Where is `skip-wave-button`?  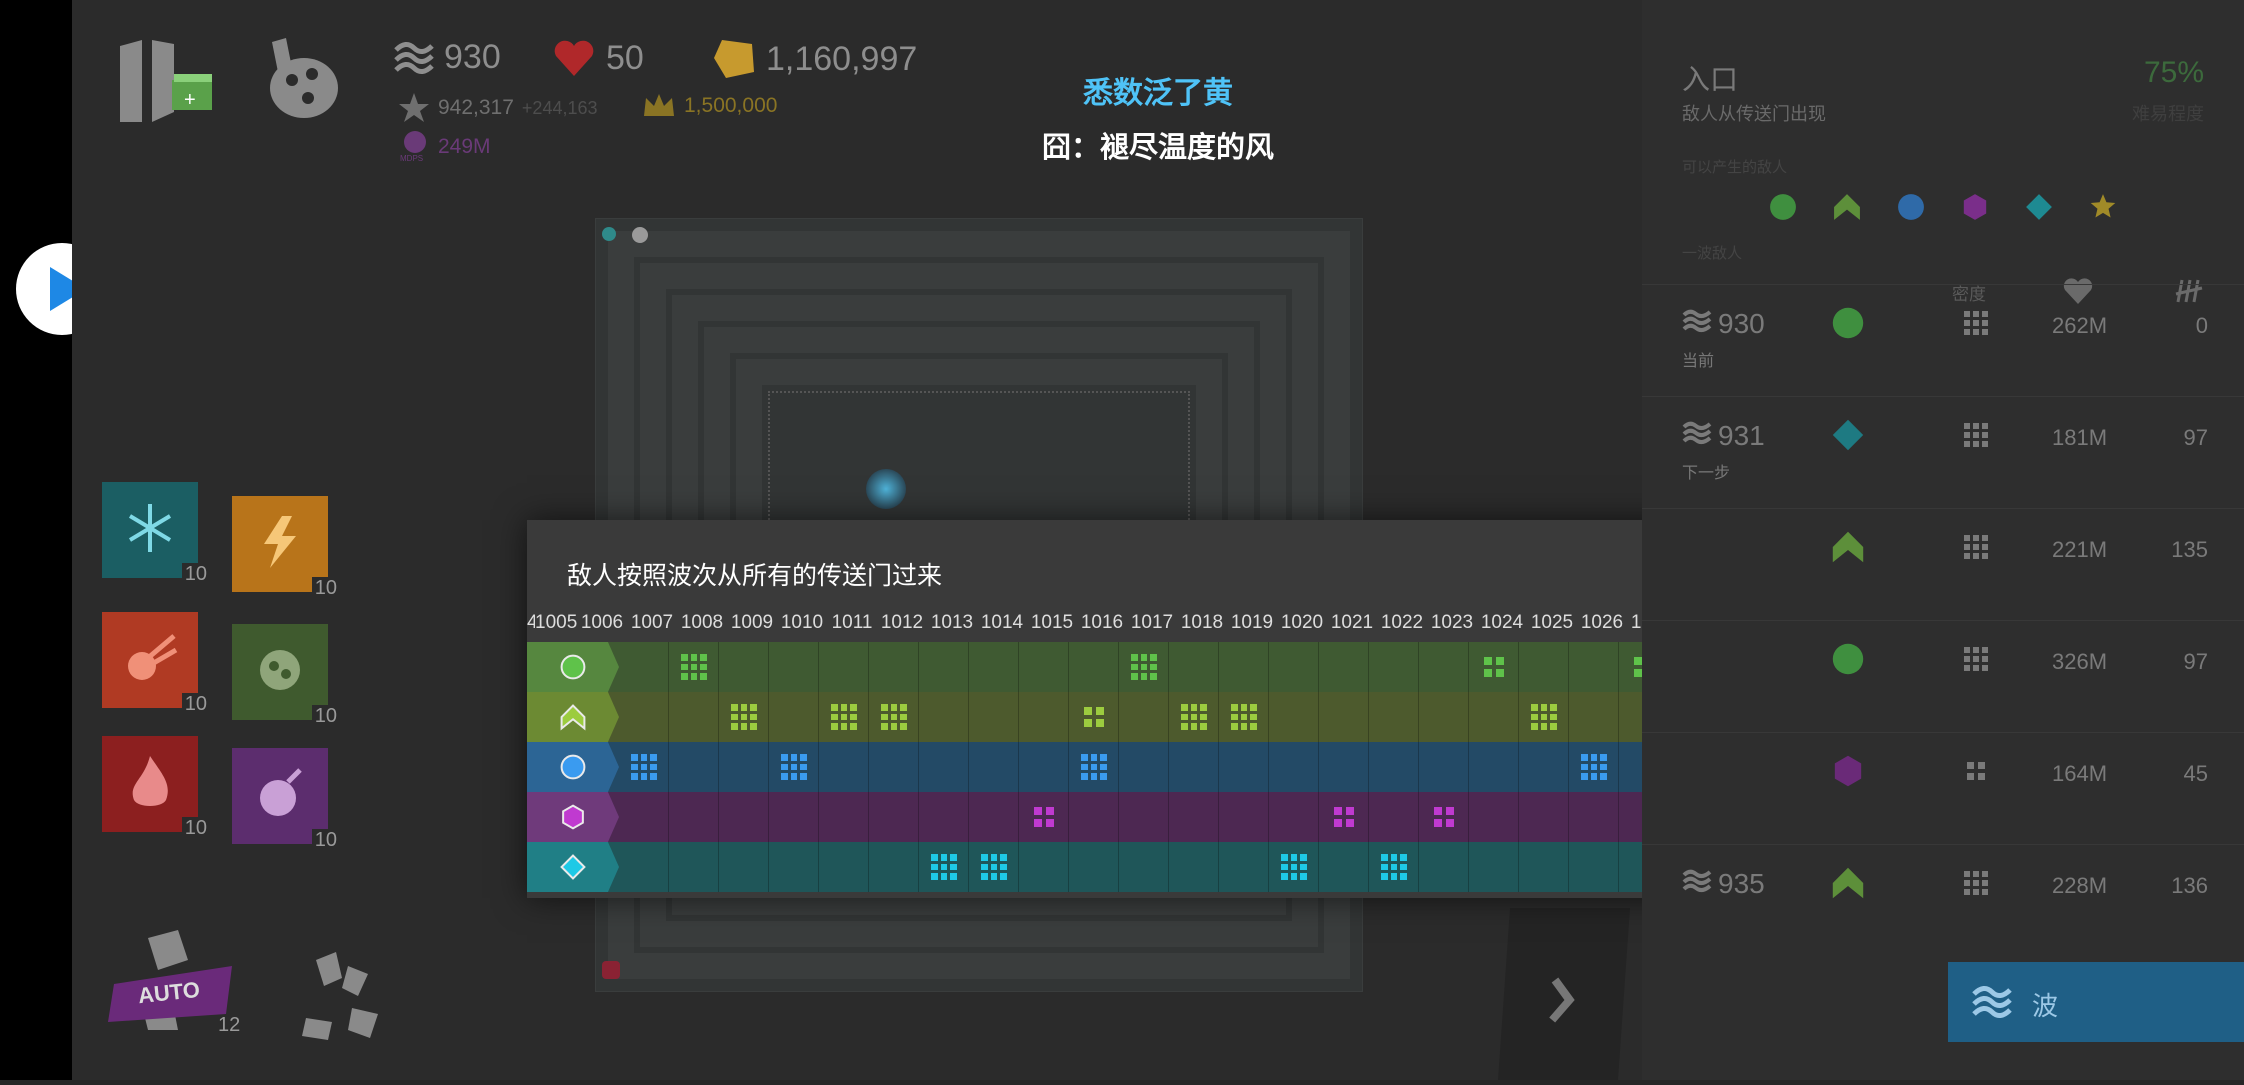
skip-wave-button is located at coordinates (342, 997).